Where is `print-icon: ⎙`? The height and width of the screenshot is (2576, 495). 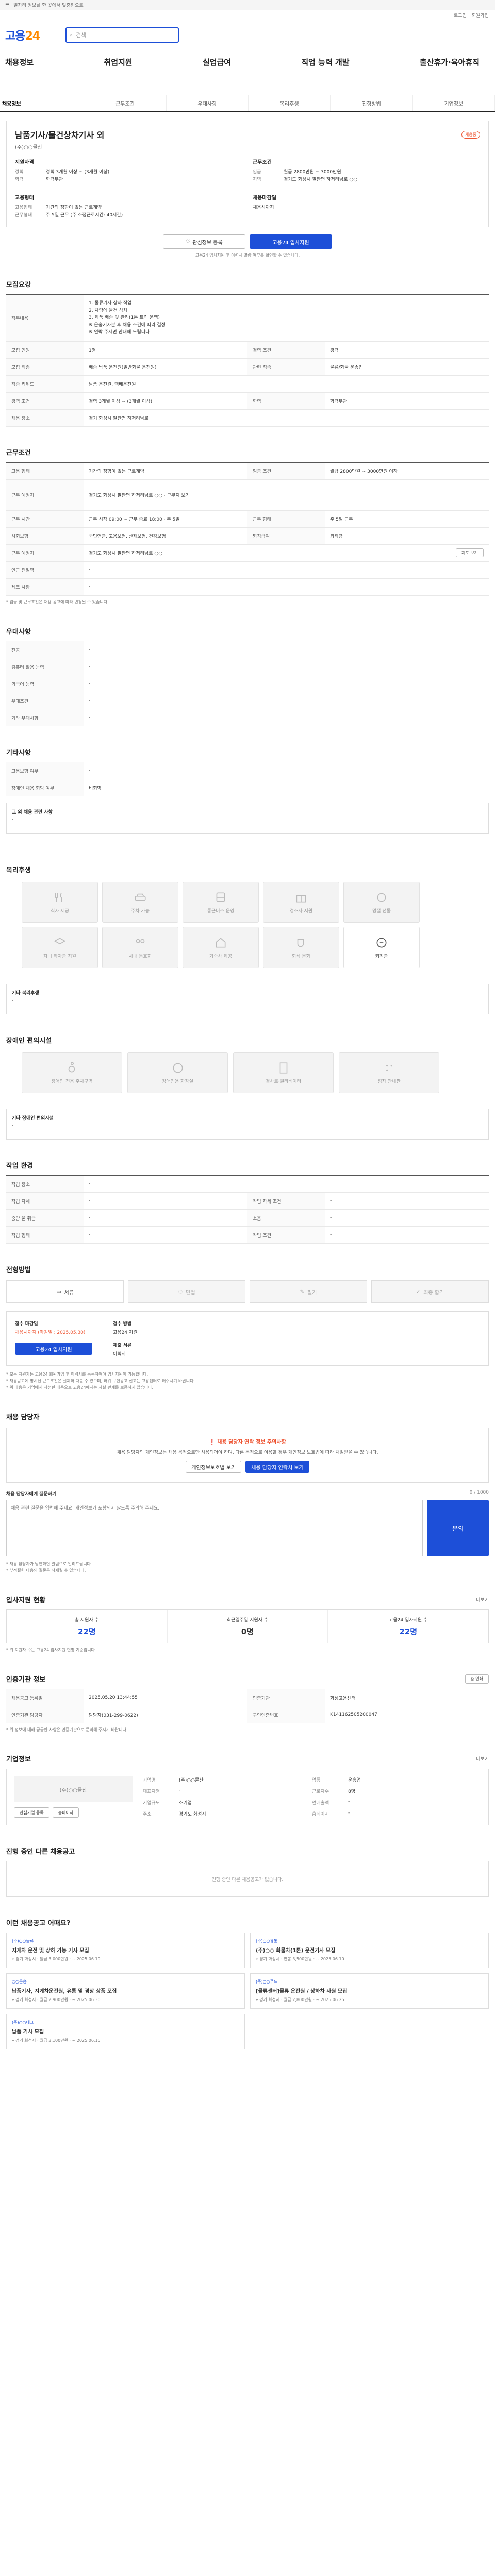
print-icon: ⎙ is located at coordinates (472, 1678).